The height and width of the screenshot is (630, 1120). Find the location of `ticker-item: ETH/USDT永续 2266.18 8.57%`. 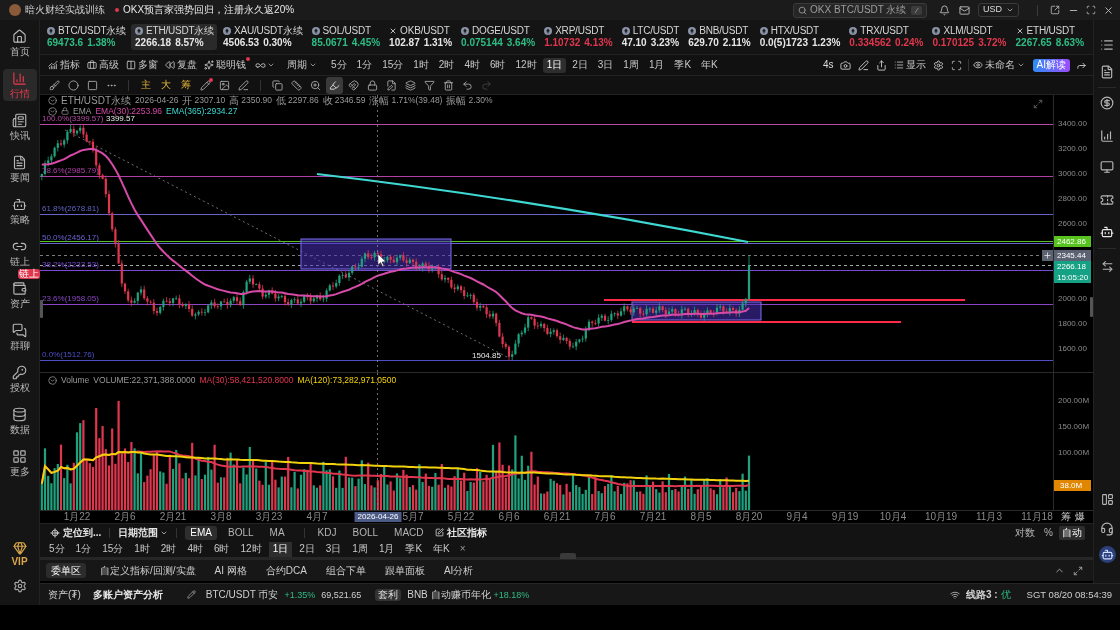

ticker-item: ETH/USDT永续 2266.18 8.57% is located at coordinates (174, 37).